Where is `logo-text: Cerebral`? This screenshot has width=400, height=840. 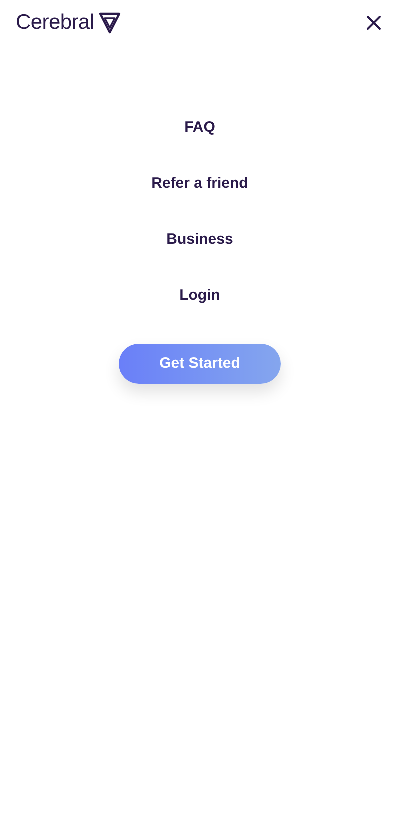
logo-text: Cerebral is located at coordinates (55, 22).